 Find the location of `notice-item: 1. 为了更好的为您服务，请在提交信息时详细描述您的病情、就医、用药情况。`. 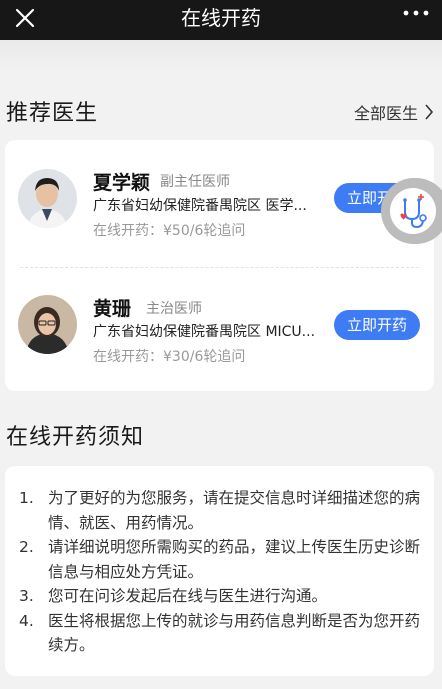

notice-item: 1. 为了更好的为您服务，请在提交信息时详细描述您的病情、就医、用药情况。 is located at coordinates (221, 510).